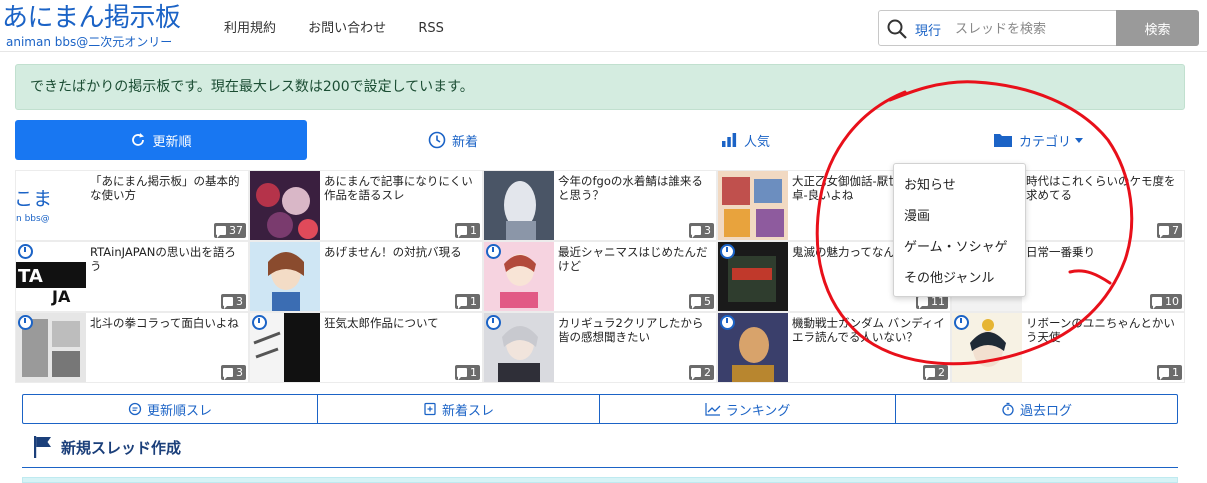 The height and width of the screenshot is (483, 1207). Describe the element at coordinates (600, 480) in the screenshot. I see `form-panel-edge` at that location.